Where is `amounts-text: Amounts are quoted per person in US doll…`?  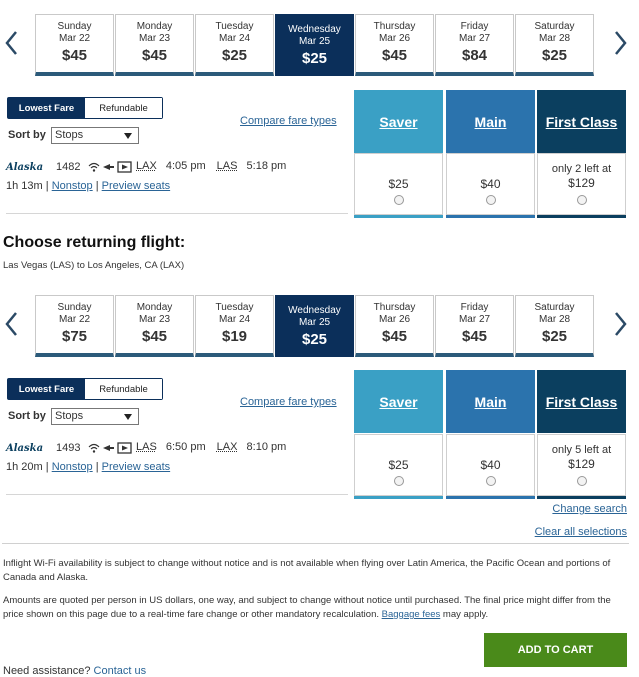
amounts-text: Amounts are quoted per person in US doll… is located at coordinates (307, 607).